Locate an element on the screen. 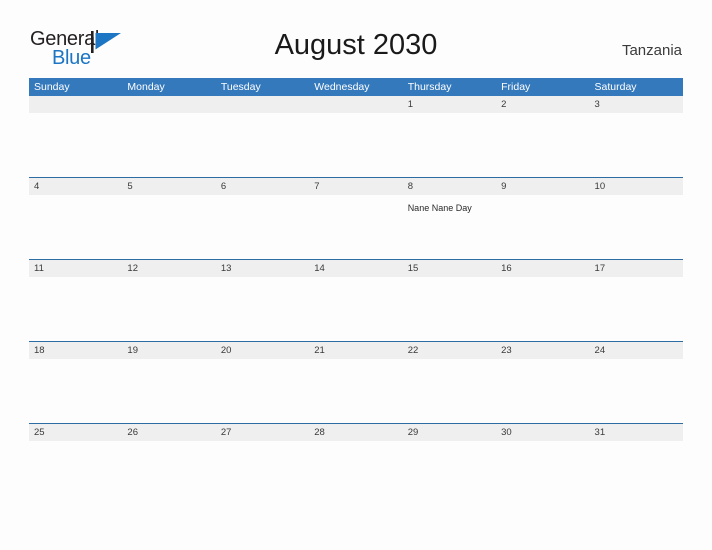 Image resolution: width=712 pixels, height=550 pixels. day-number: 22 is located at coordinates (449, 350).